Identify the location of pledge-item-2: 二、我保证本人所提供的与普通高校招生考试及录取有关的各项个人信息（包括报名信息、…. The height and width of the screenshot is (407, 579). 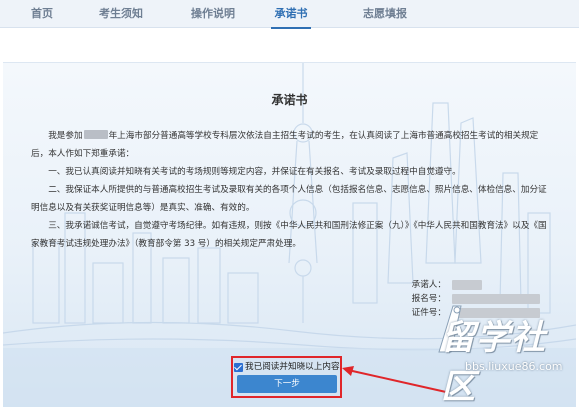
(289, 199).